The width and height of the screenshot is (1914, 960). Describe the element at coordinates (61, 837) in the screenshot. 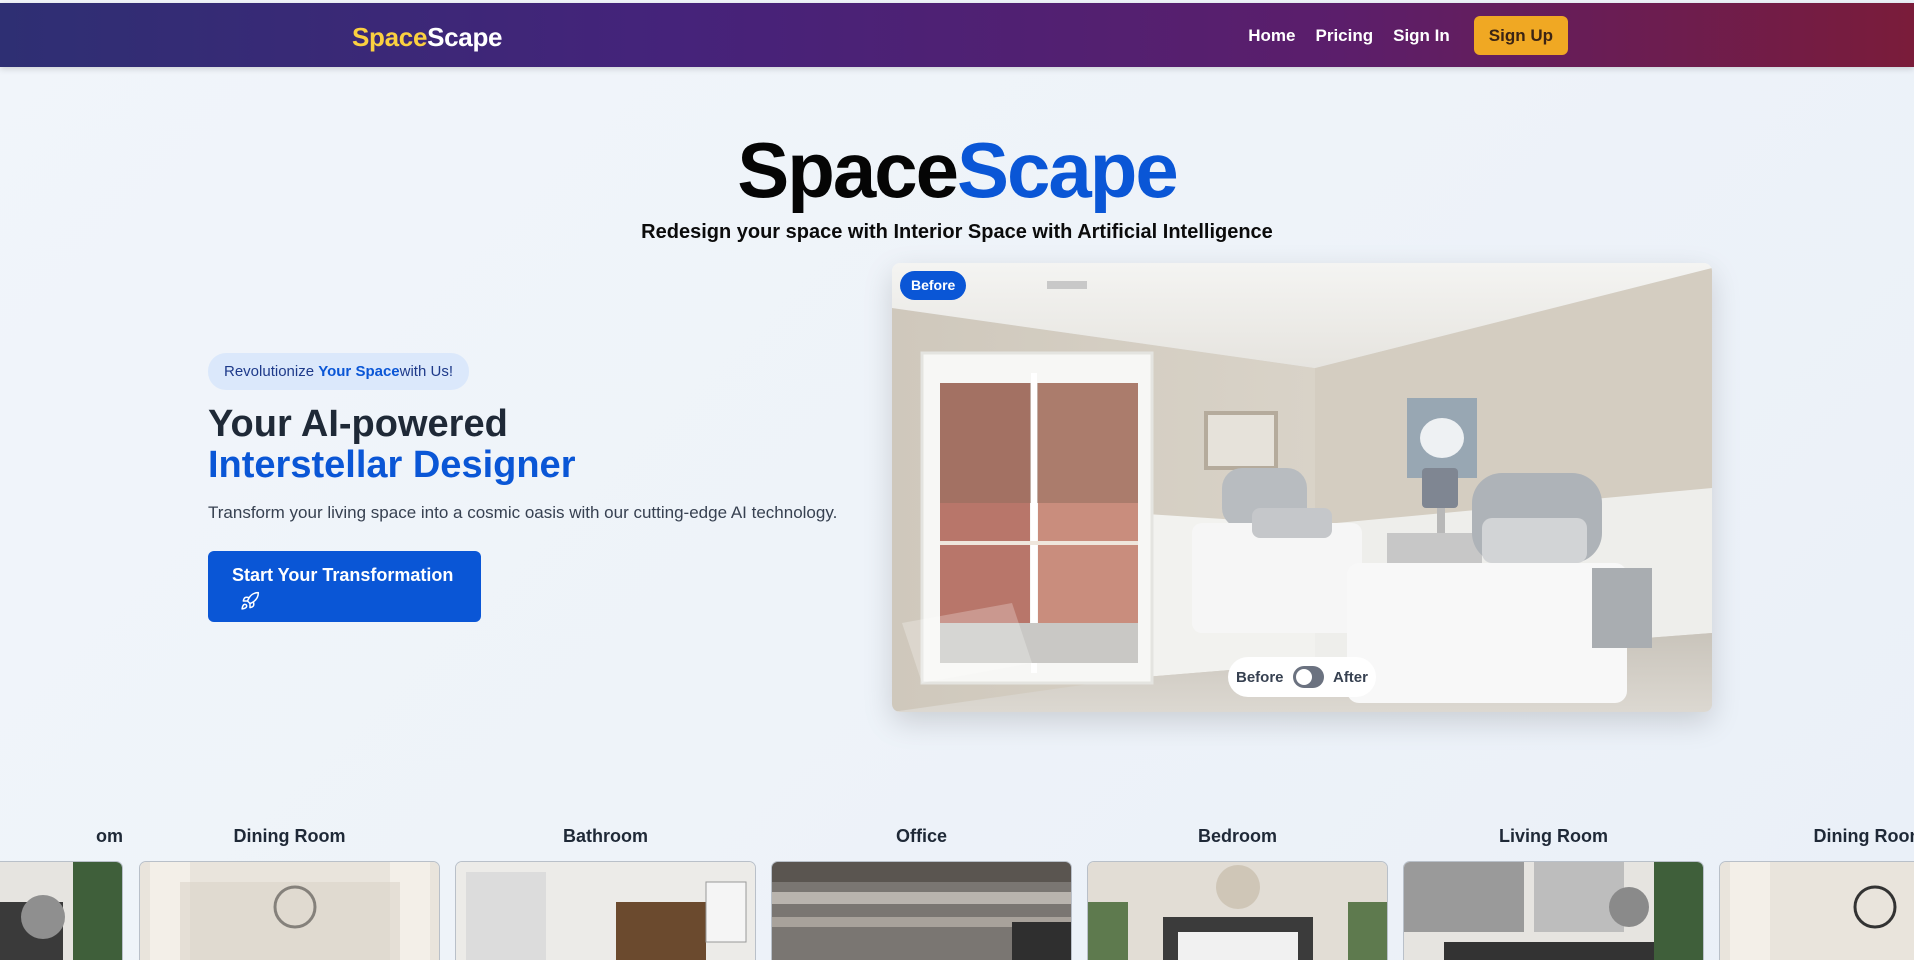

I see `room-card-title: om` at that location.